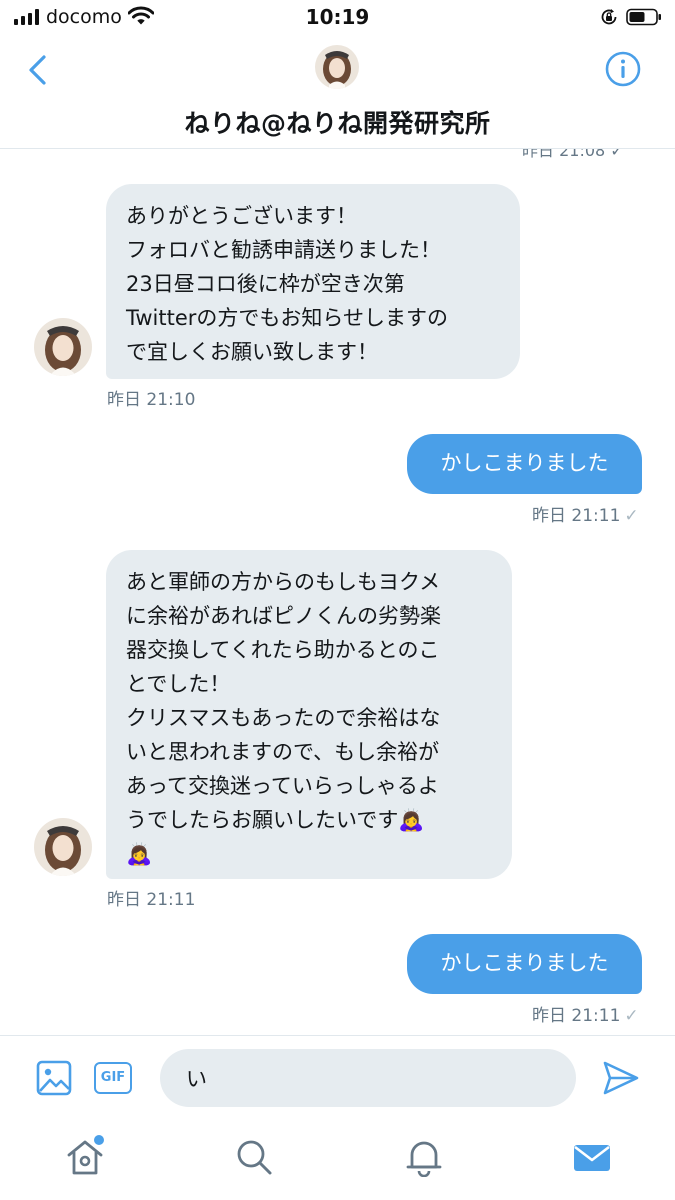 This screenshot has width=675, height=1200. I want to click on orientation-lock-icon, so click(609, 17).